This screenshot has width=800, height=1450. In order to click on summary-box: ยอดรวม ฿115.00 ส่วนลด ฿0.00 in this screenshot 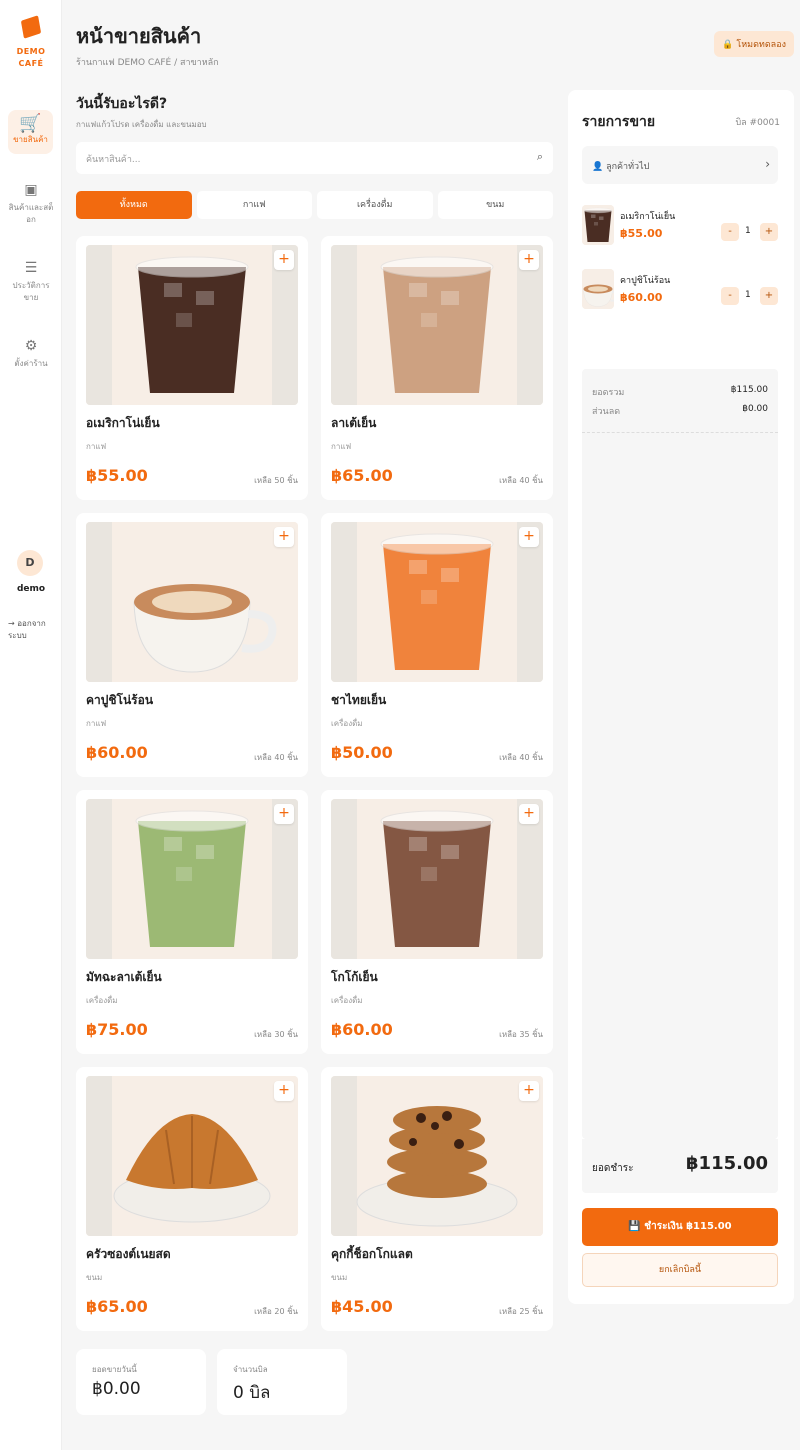, I will do `click(680, 754)`.